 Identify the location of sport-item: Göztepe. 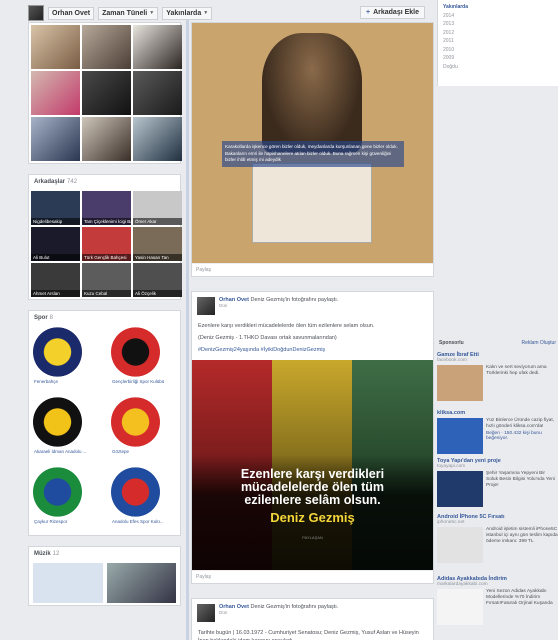
(146, 430).